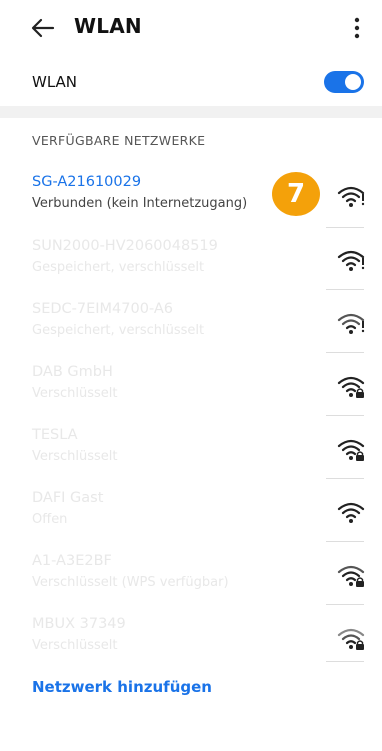 The image size is (382, 751). Describe the element at coordinates (191, 83) in the screenshot. I see `wlan-toggle-row: WLAN` at that location.